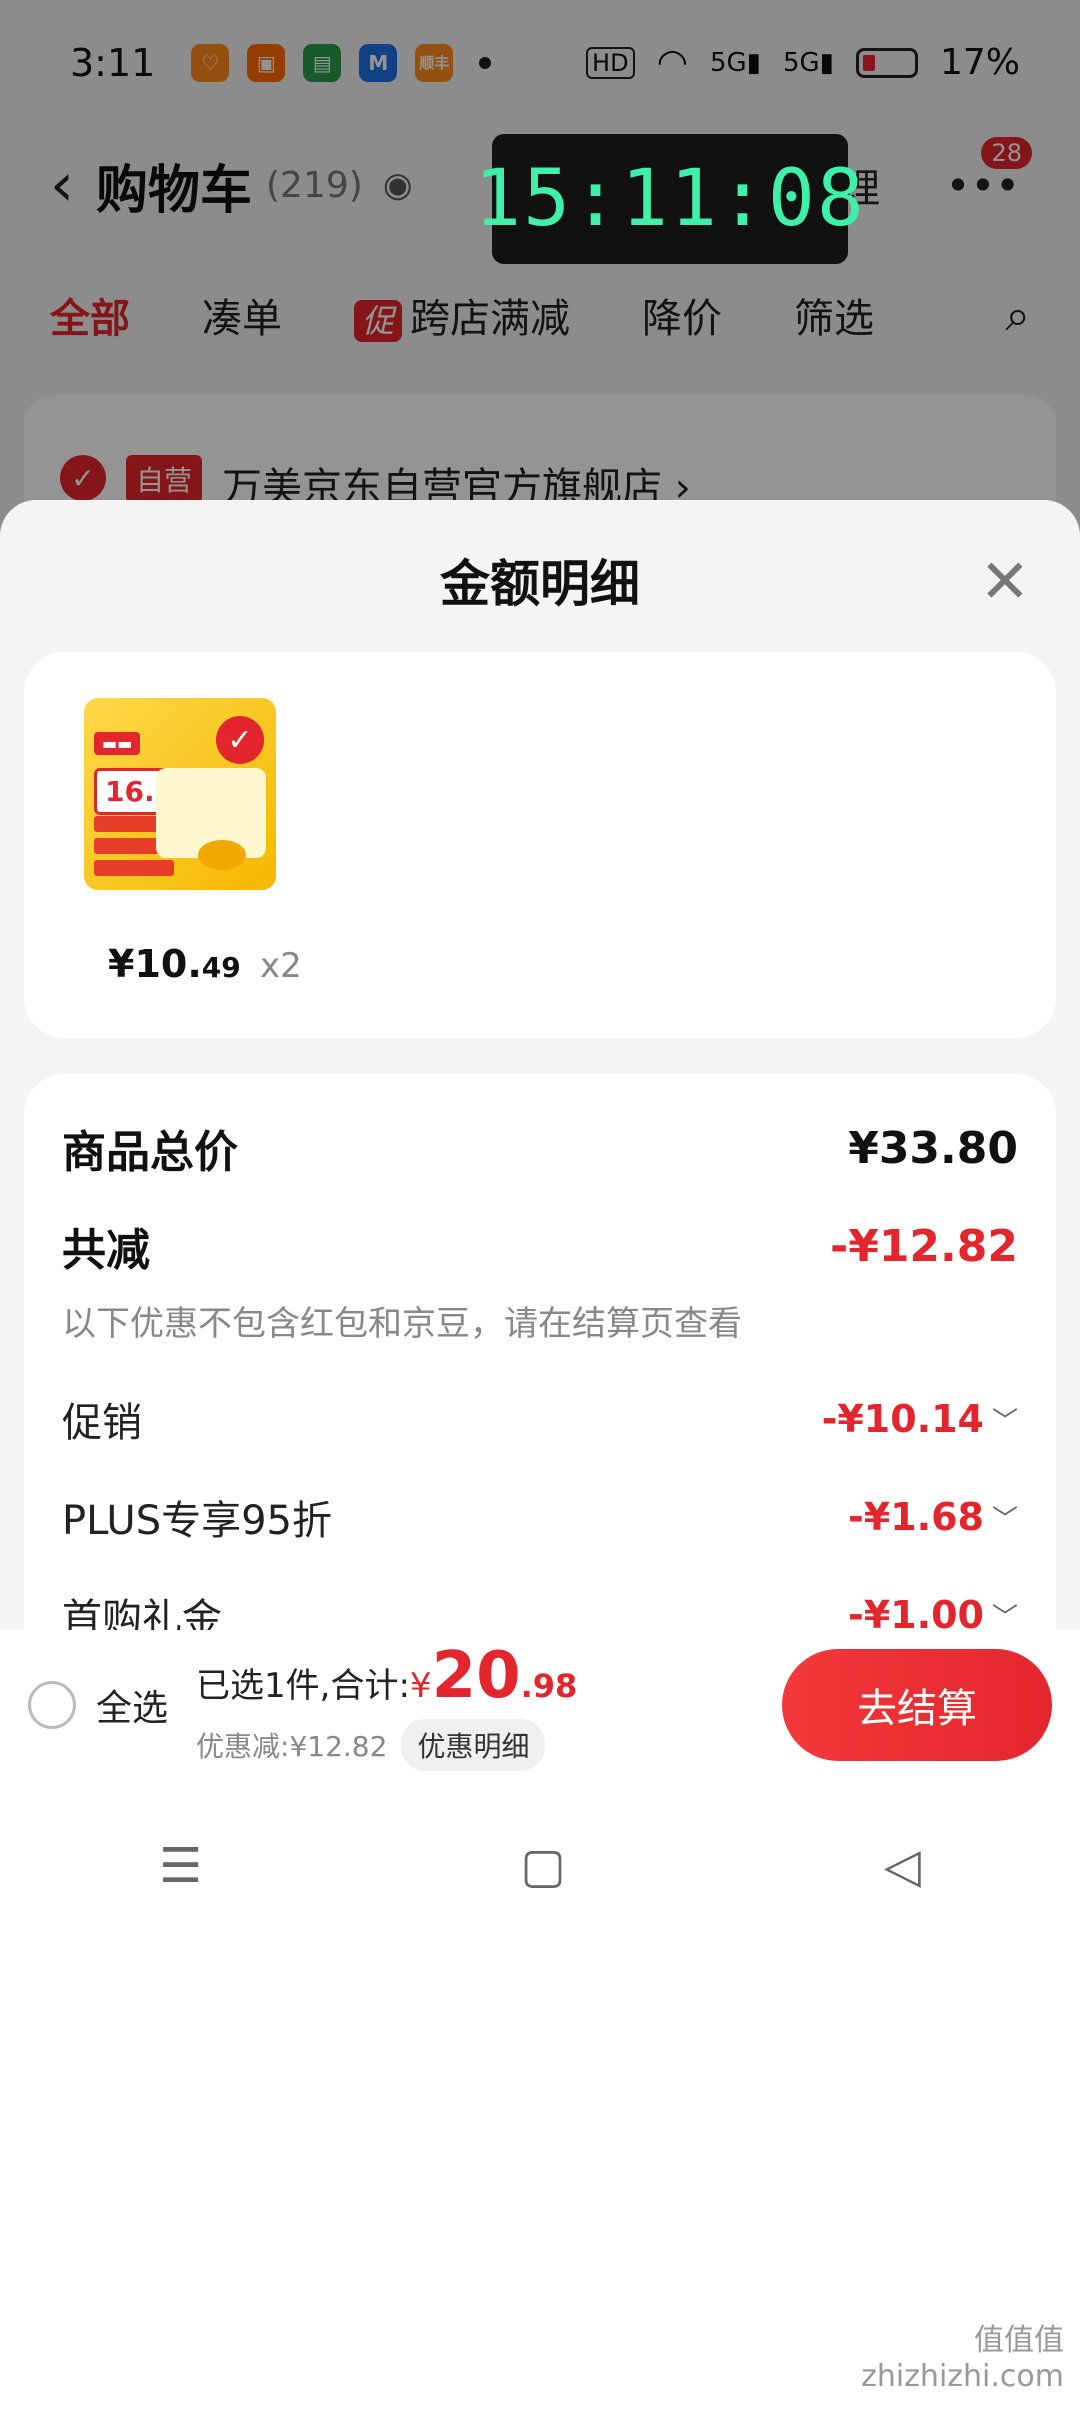 This screenshot has width=1080, height=2412. I want to click on back-triangle-icon: ◁, so click(902, 1866).